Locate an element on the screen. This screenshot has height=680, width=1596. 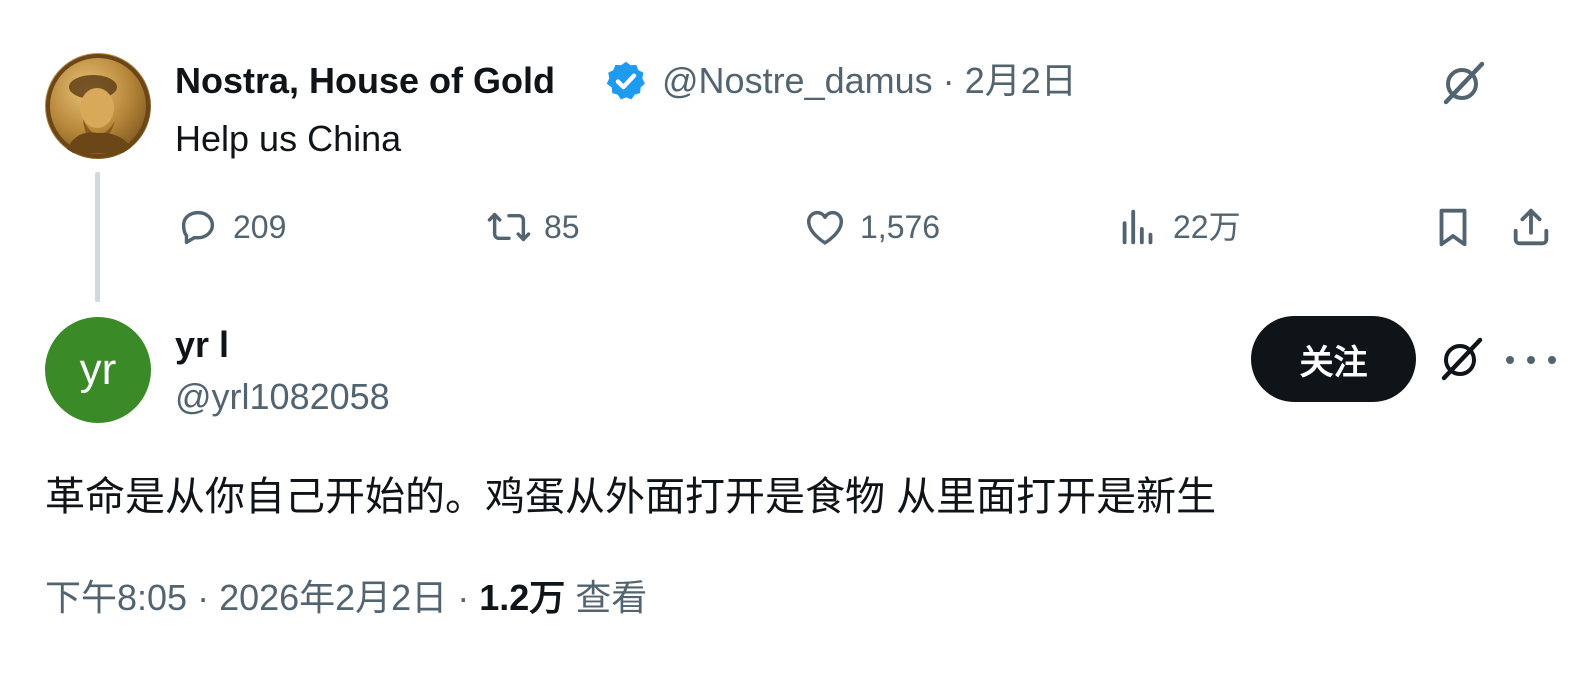
bookmark-icon is located at coordinates (1453, 227).